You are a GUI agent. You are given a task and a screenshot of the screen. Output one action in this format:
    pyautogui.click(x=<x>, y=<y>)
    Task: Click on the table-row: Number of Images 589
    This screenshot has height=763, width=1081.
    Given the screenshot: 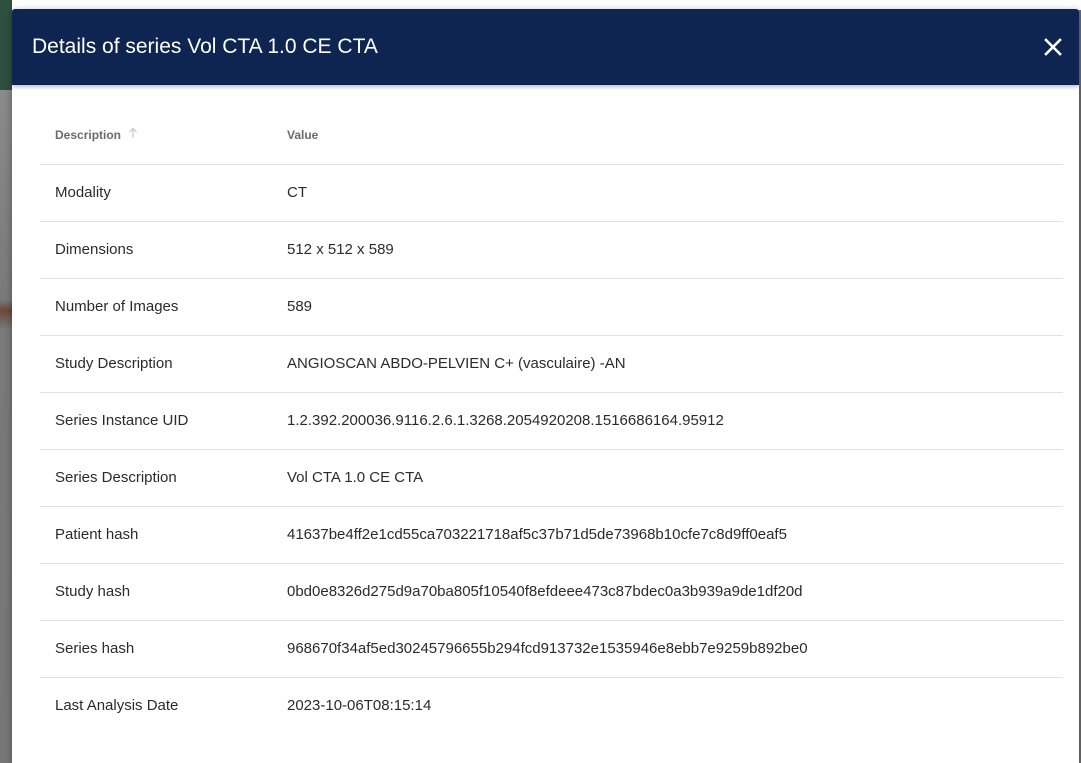 What is the action you would take?
    pyautogui.click(x=551, y=306)
    